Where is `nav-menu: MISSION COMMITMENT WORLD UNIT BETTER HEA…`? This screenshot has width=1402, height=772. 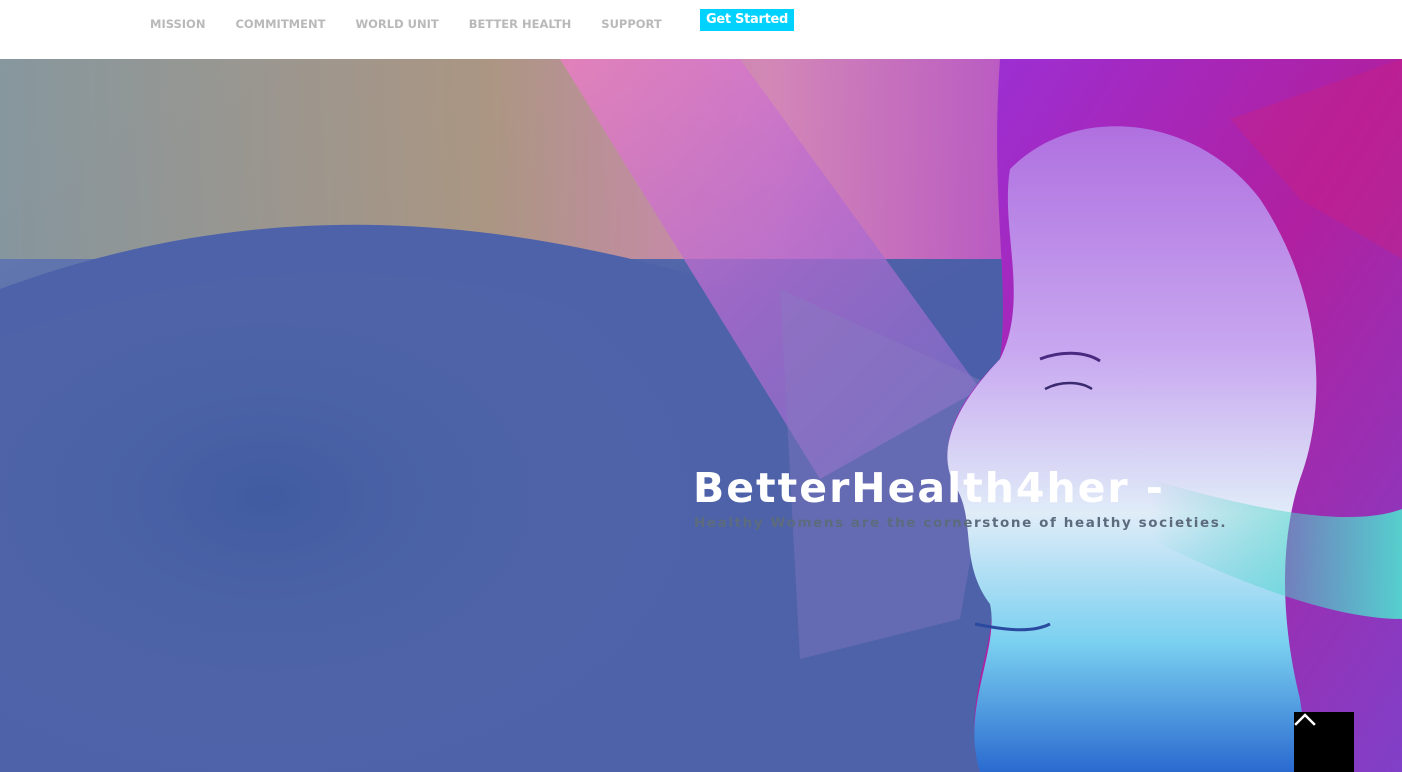 nav-menu: MISSION COMMITMENT WORLD UNIT BETTER HEA… is located at coordinates (421, 24).